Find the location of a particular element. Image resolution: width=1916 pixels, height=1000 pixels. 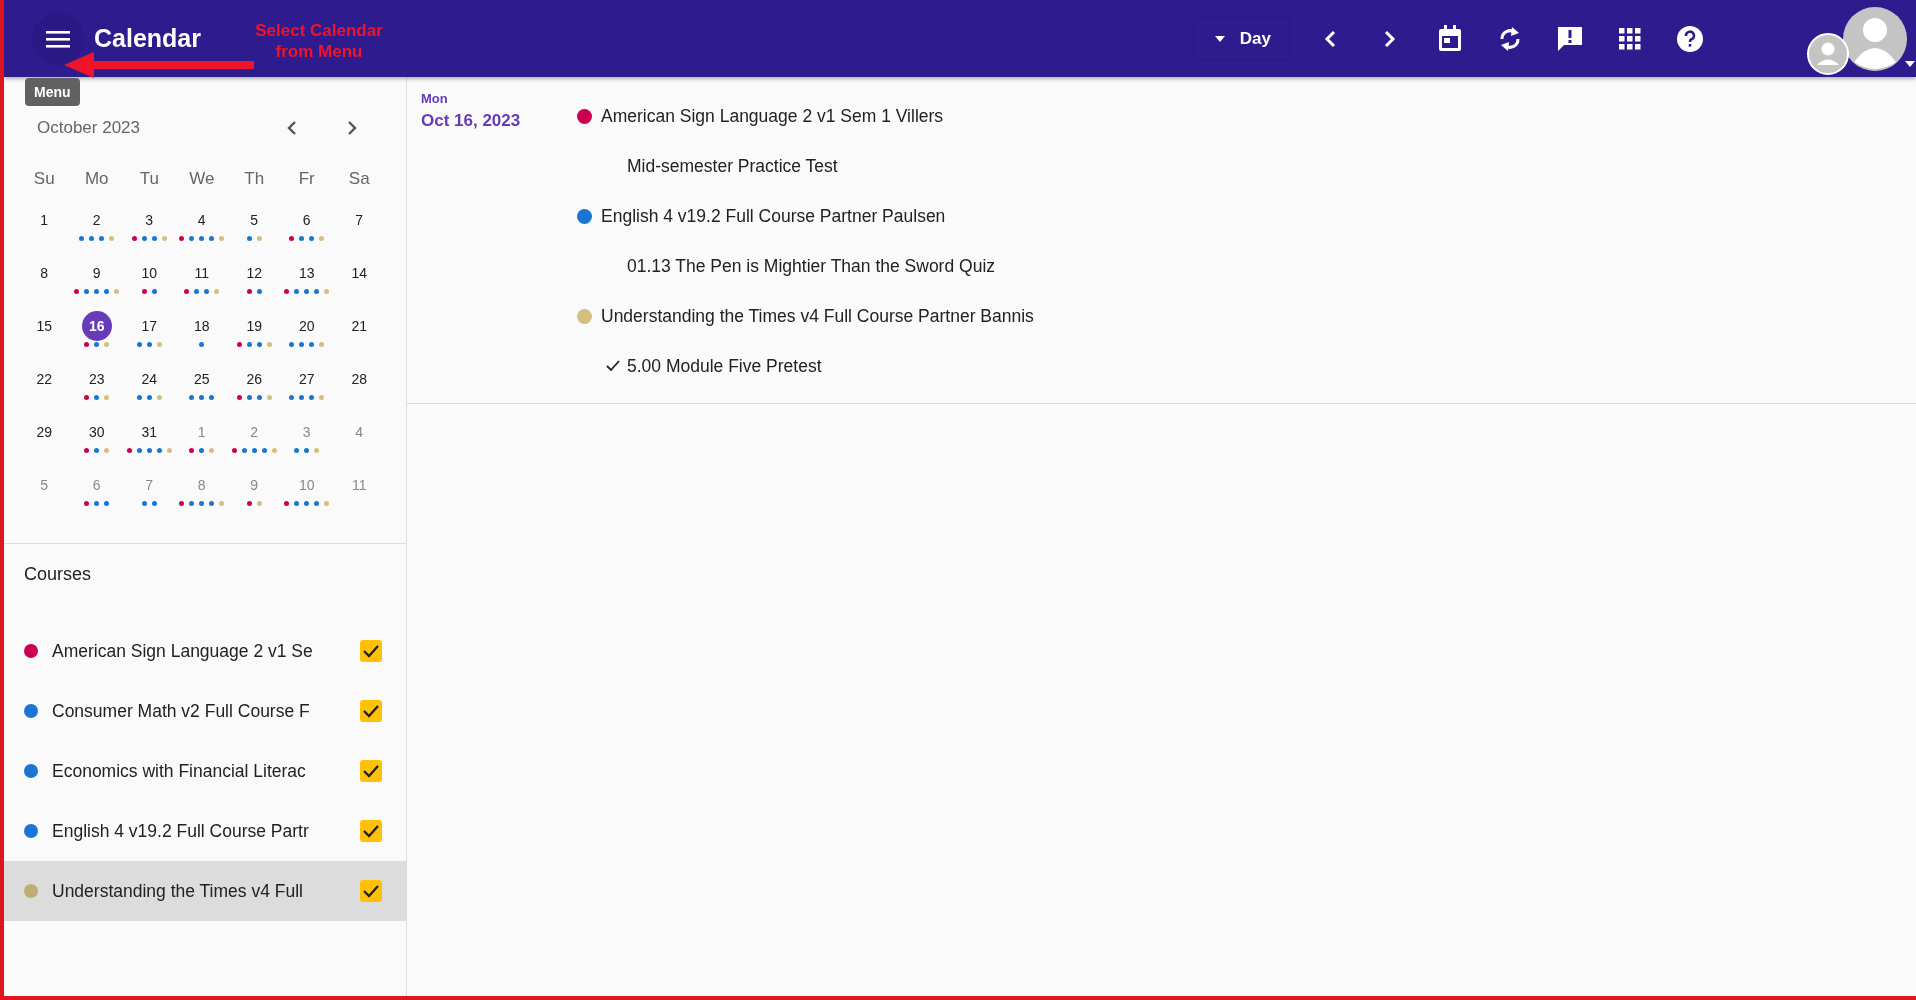

calendar-day: 16 is located at coordinates (96, 326).